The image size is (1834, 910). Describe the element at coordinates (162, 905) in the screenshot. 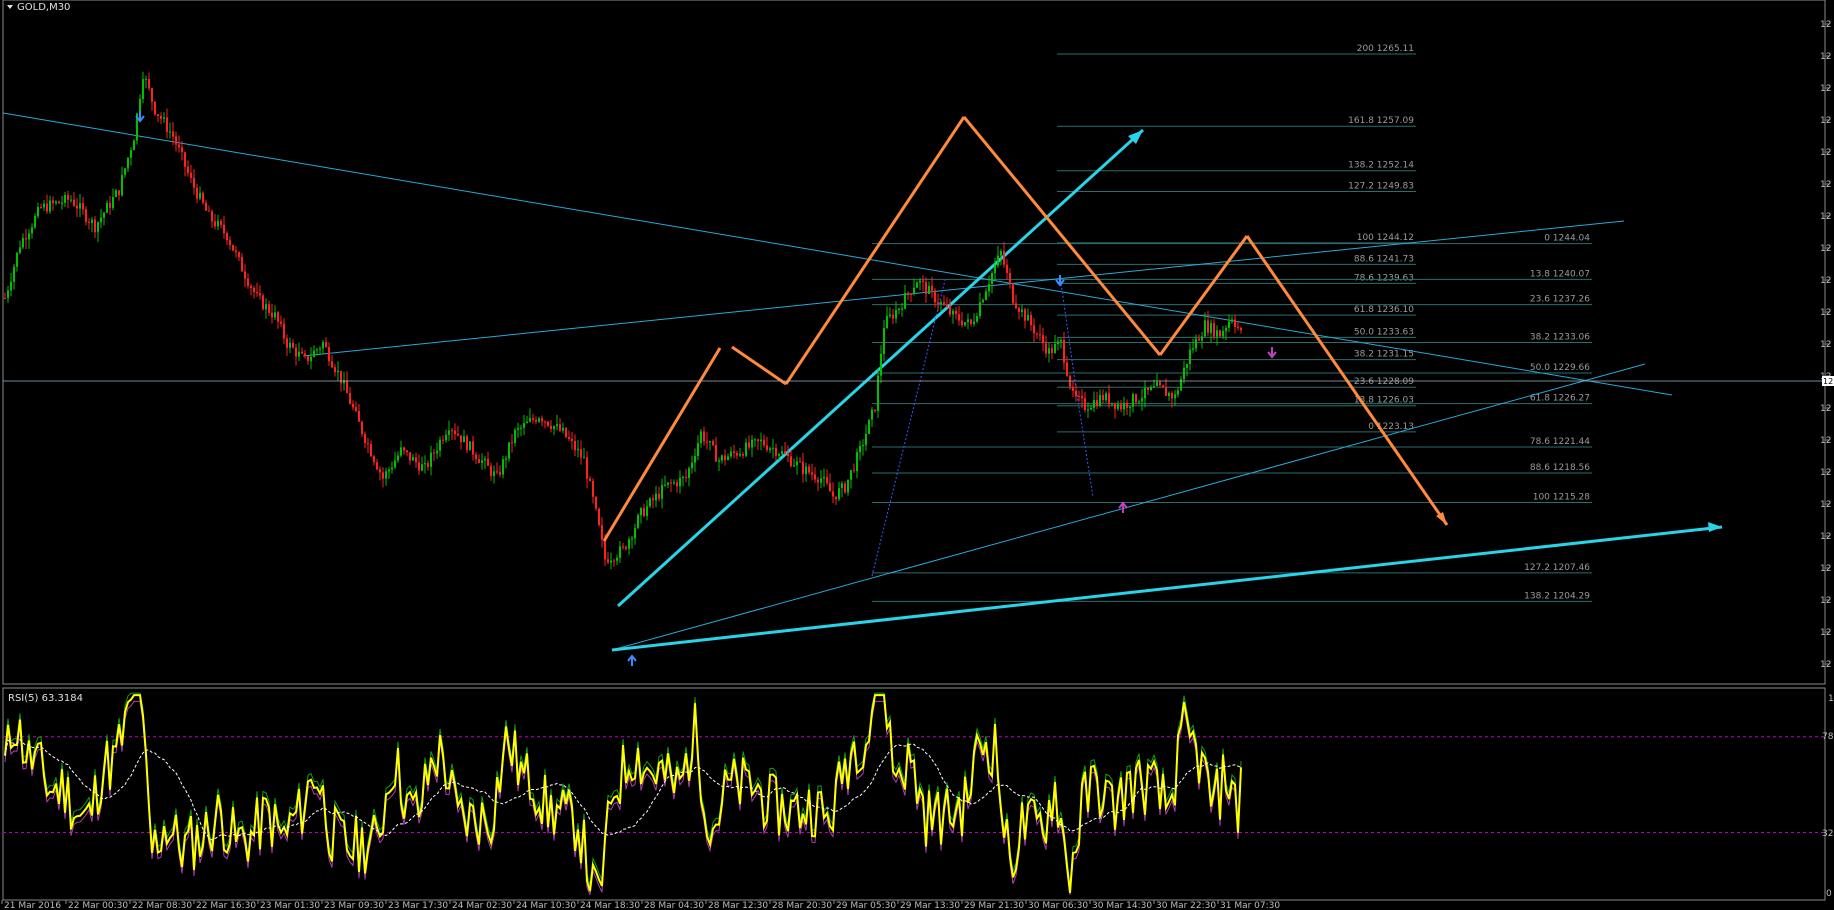

I see `x-axis-tick-label: 22 Mar 08:30` at that location.